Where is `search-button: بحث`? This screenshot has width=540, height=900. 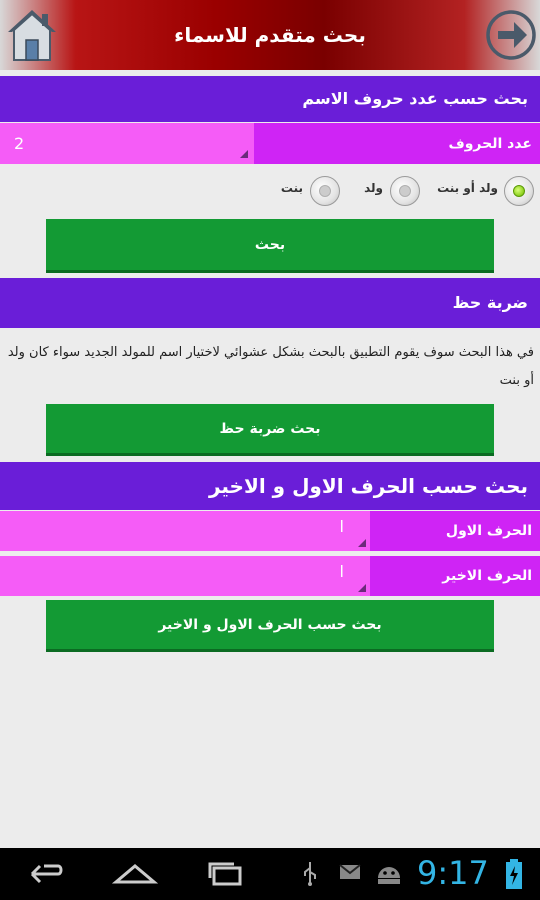
search-button: بحث is located at coordinates (270, 246).